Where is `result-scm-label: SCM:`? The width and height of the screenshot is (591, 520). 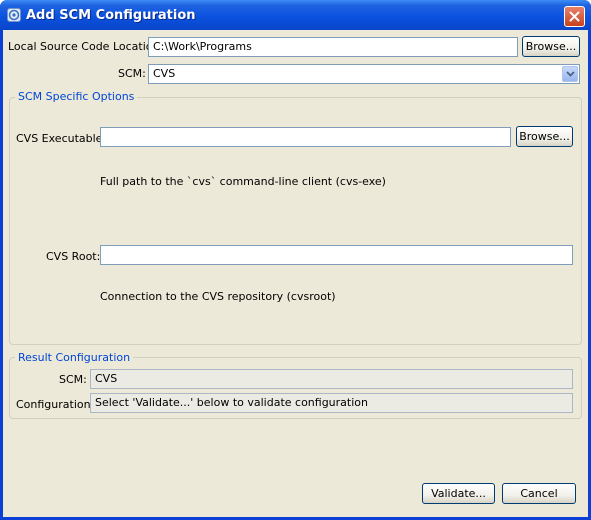 result-scm-label: SCM: is located at coordinates (73, 379).